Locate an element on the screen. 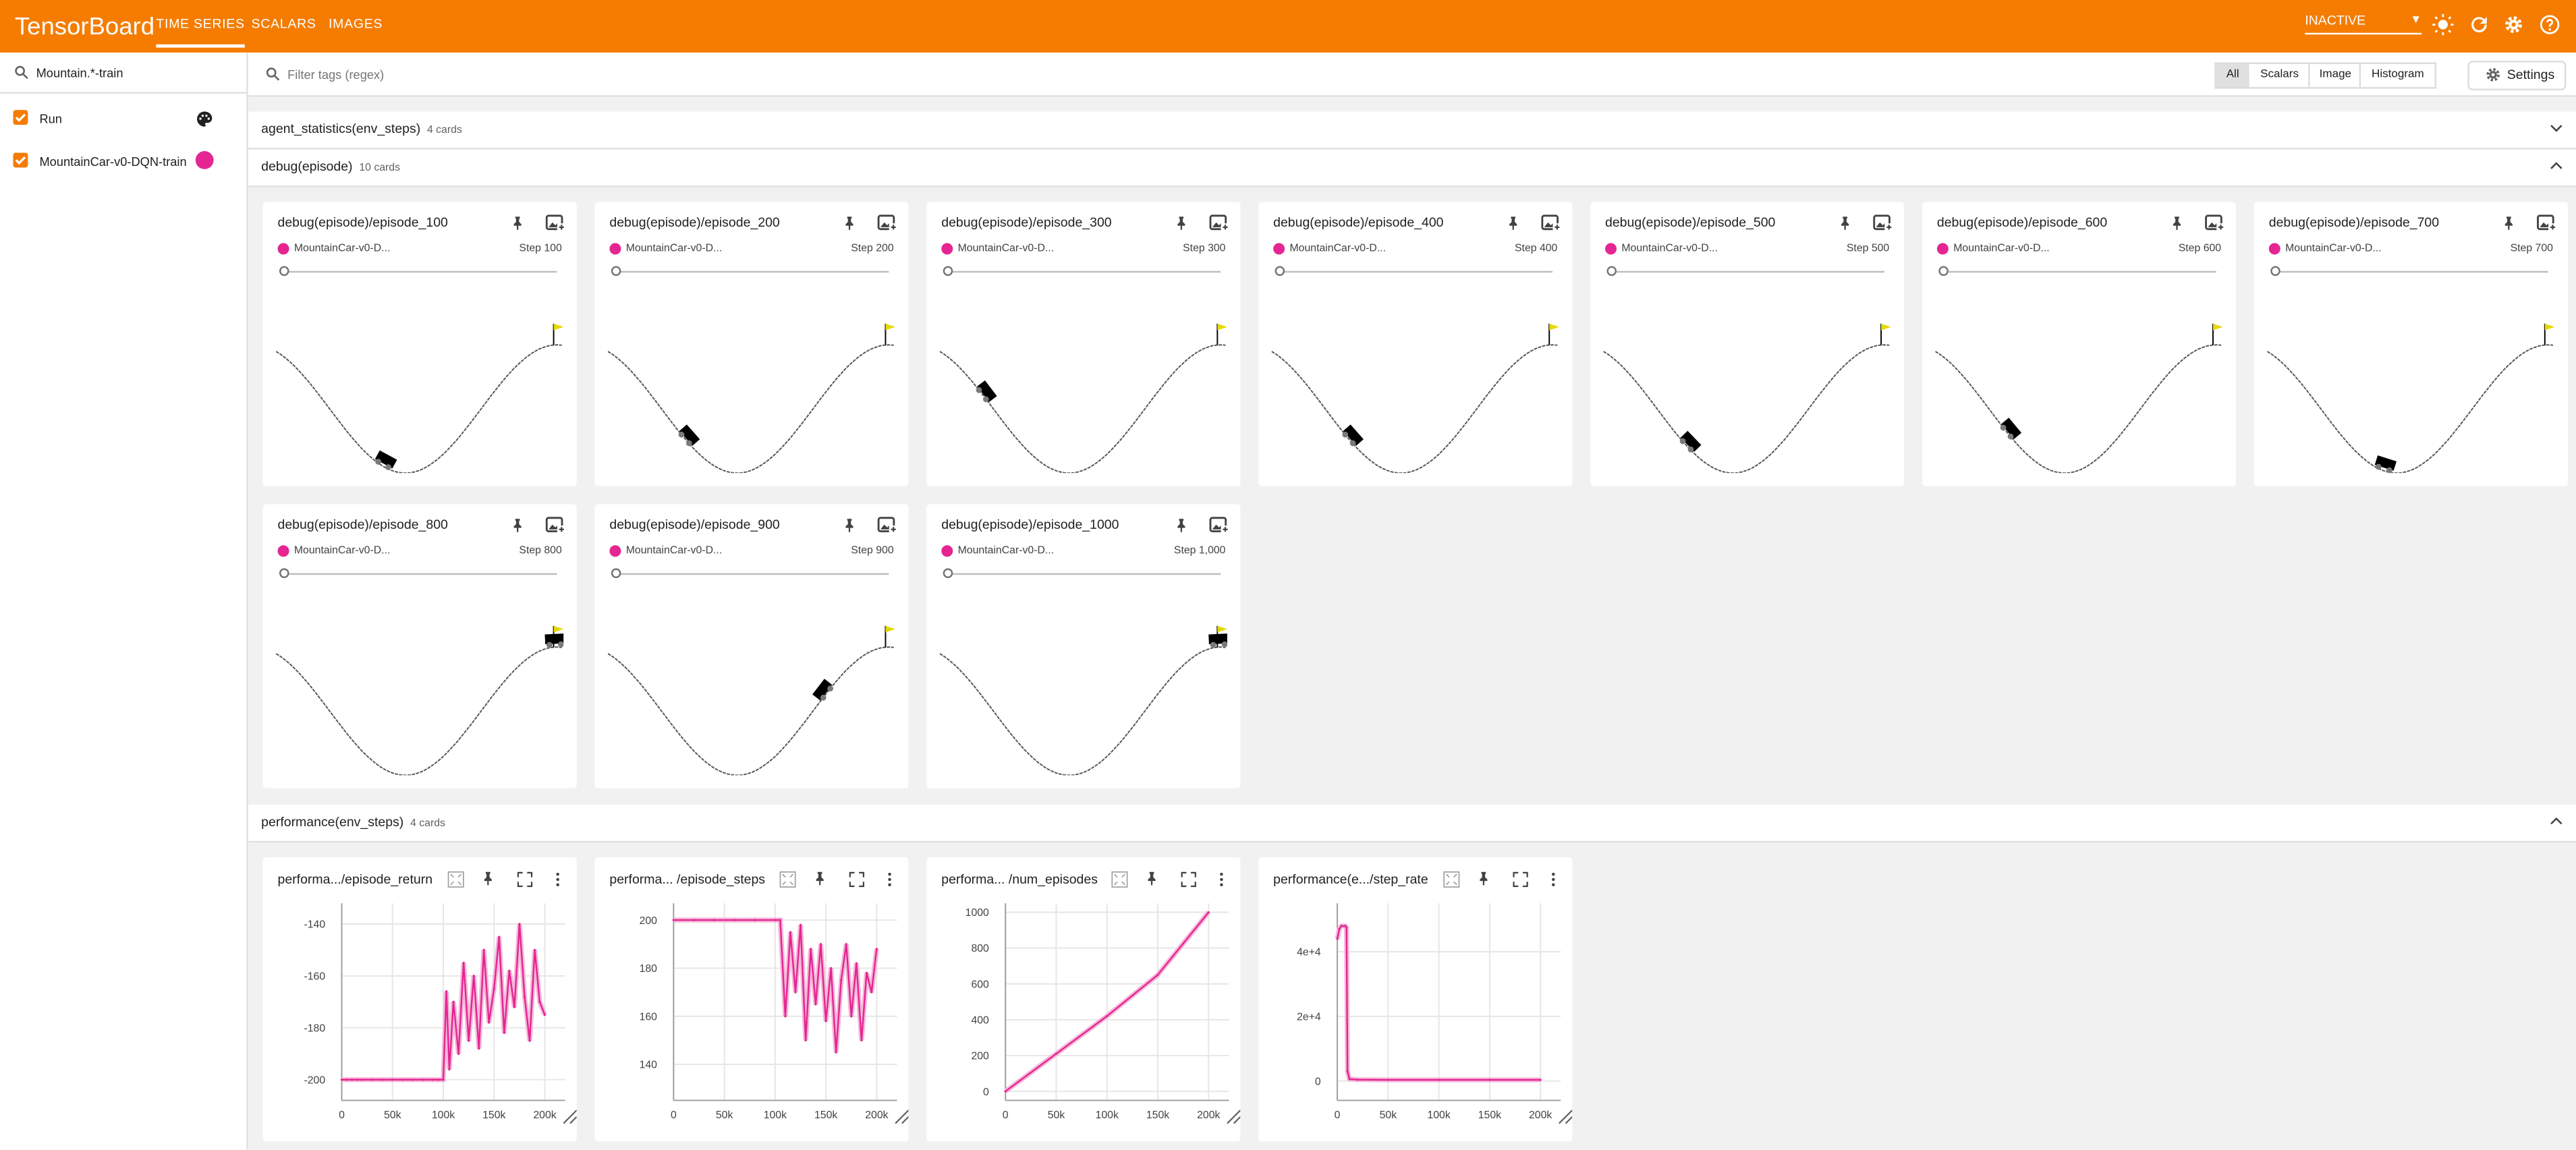  section-agent-statistics: agent_statistics(env_steps) 4 cards is located at coordinates (1412, 130).